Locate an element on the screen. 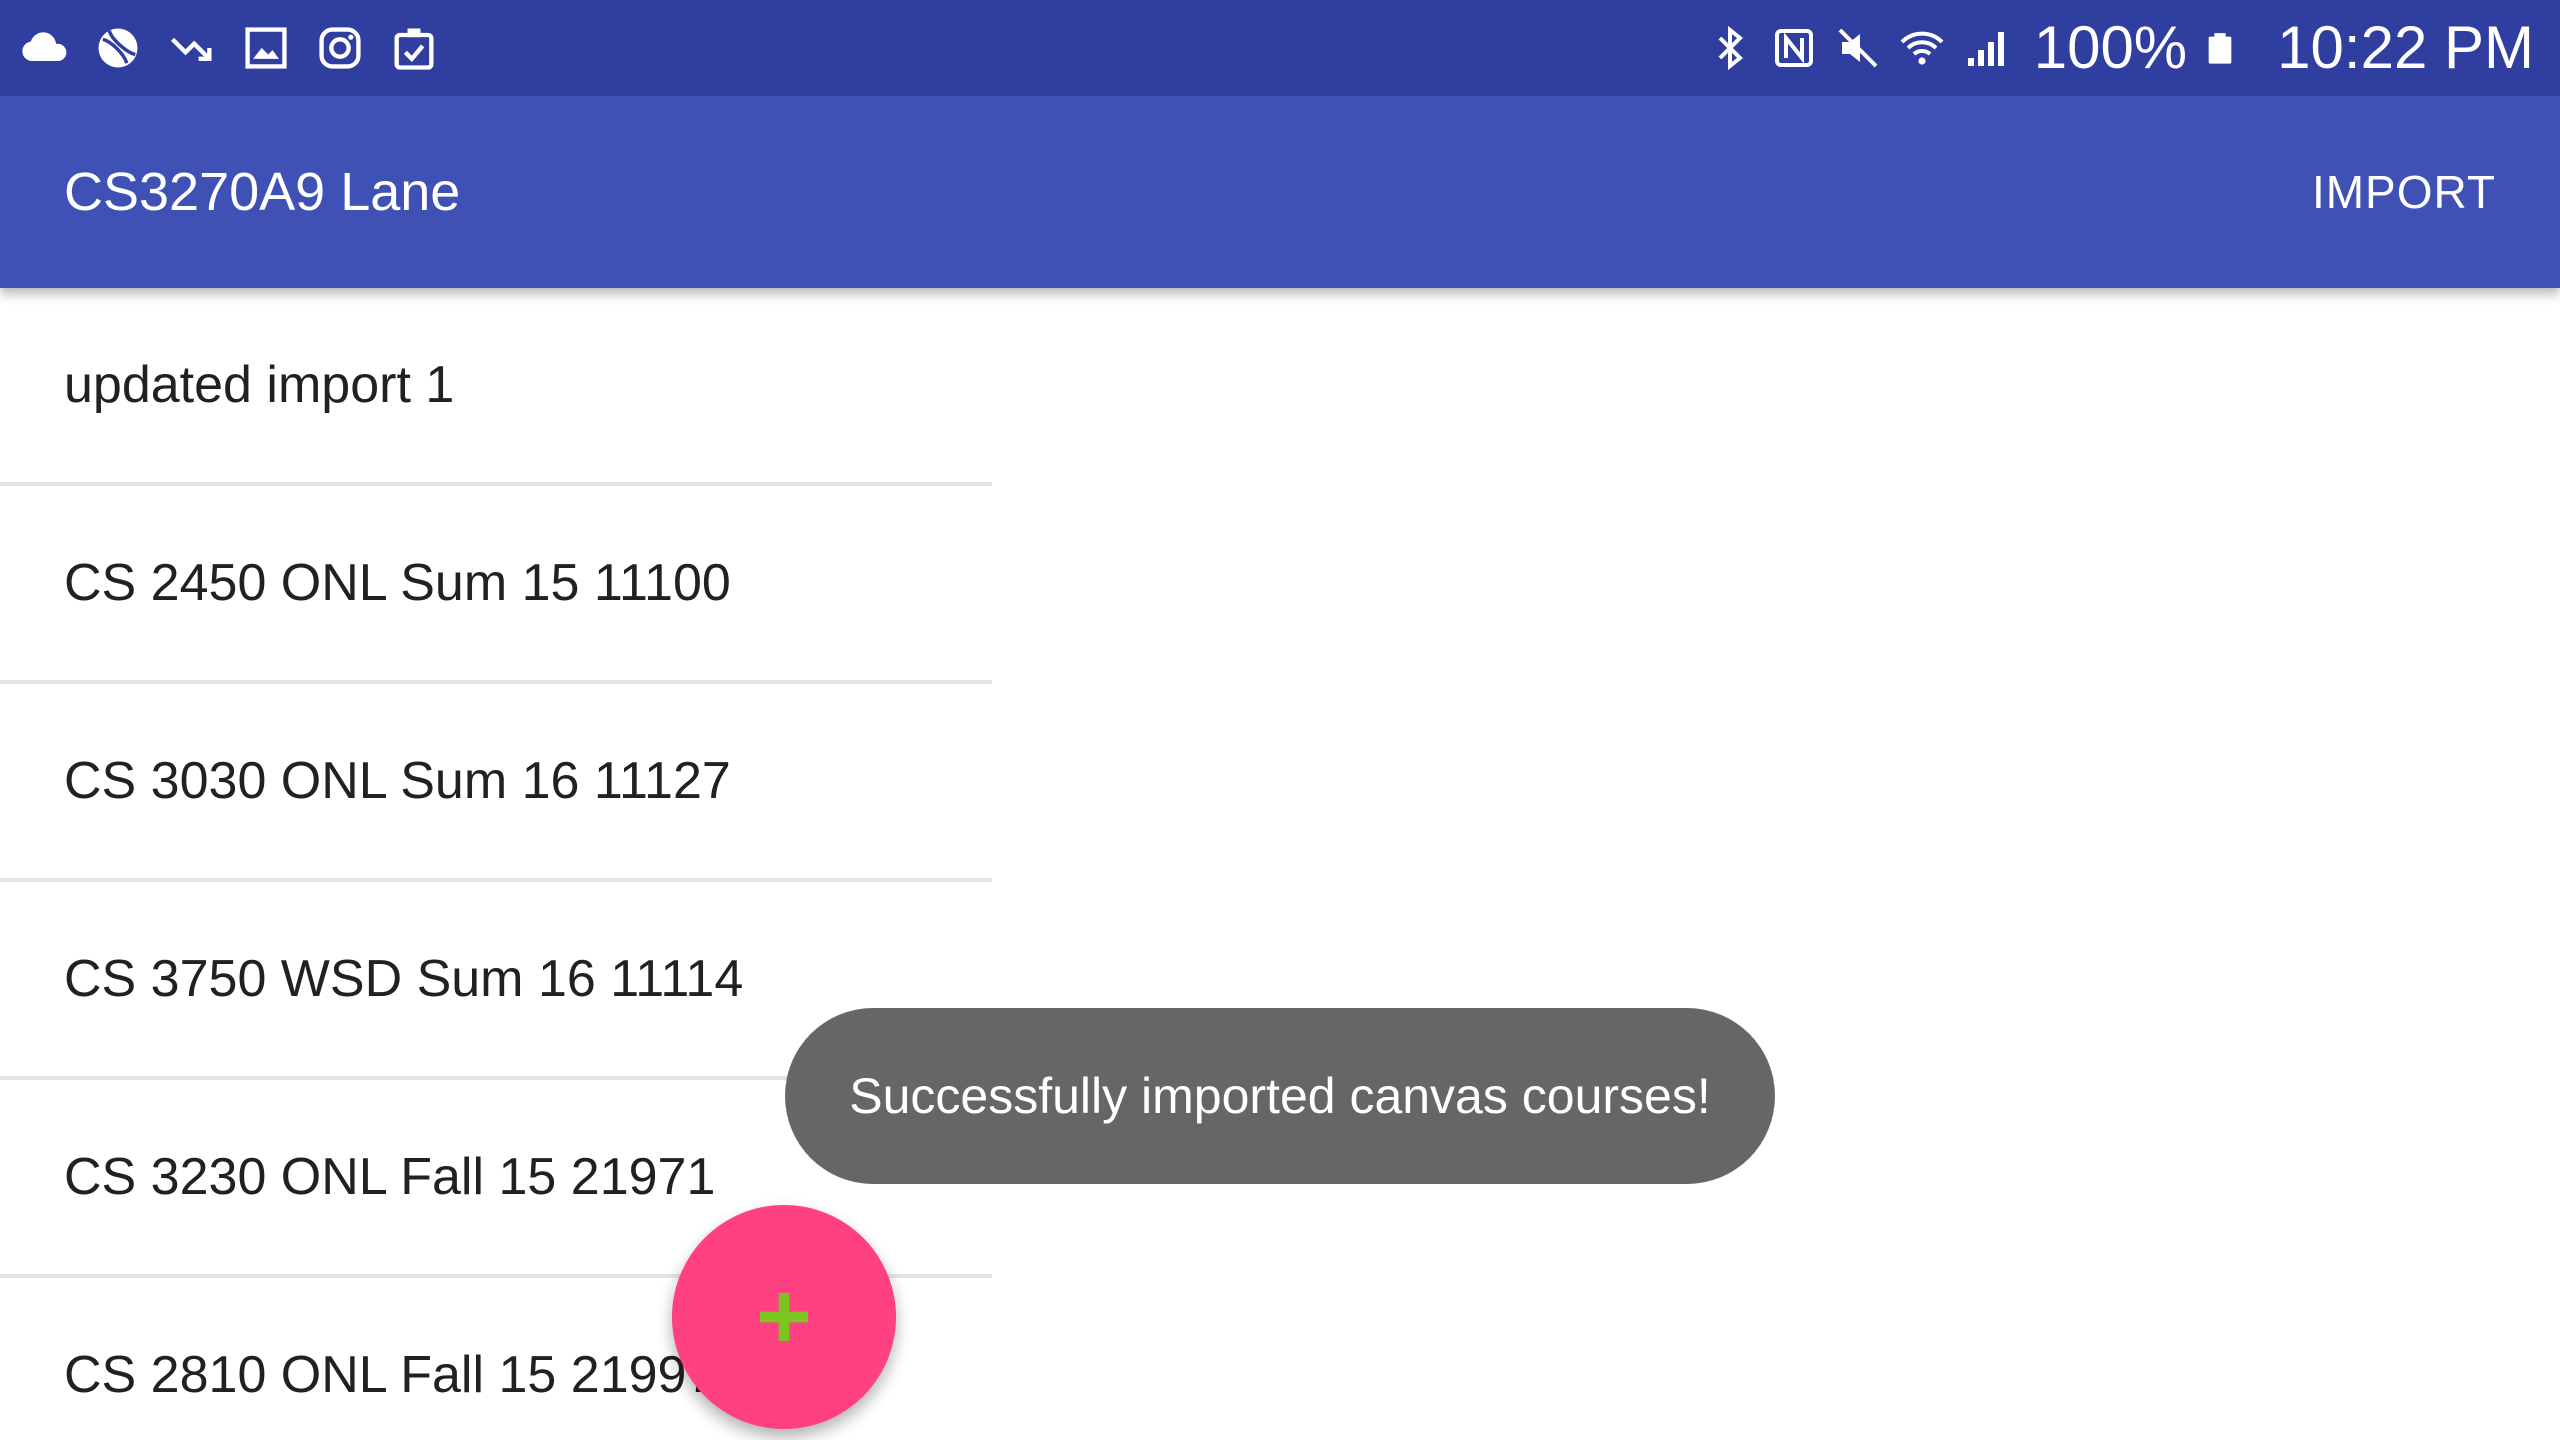 The width and height of the screenshot is (2560, 1440). course-label: CS 3750 WSD Sum 16 11114 is located at coordinates (404, 979).